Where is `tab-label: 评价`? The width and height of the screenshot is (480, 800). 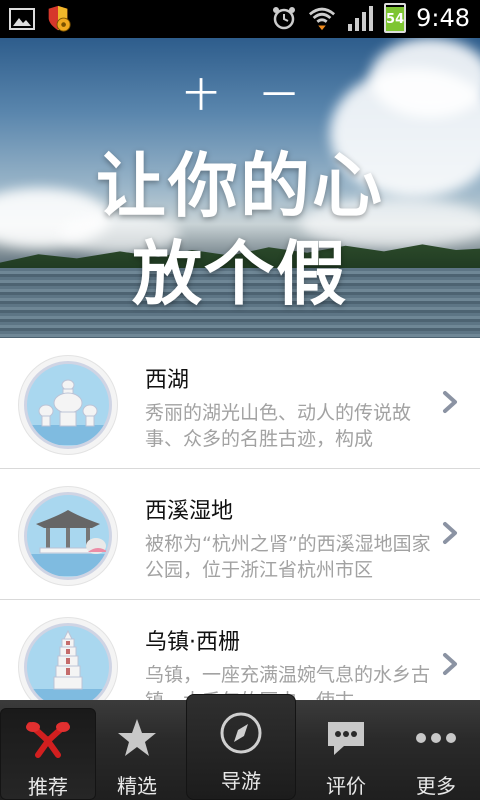
tab-label: 评价 is located at coordinates (346, 786).